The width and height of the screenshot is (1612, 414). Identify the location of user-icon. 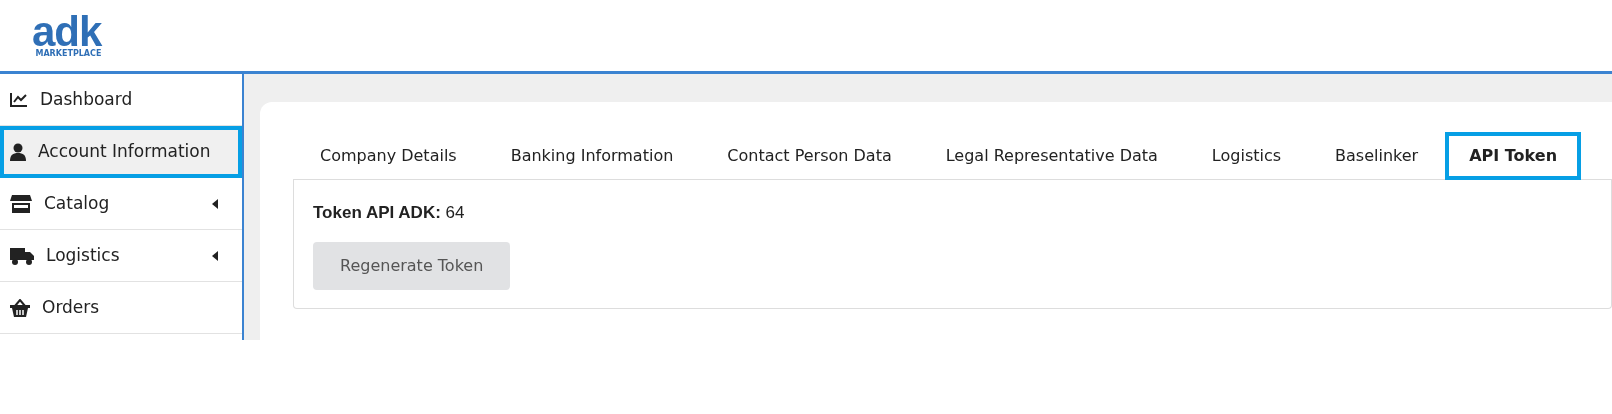
(18, 151).